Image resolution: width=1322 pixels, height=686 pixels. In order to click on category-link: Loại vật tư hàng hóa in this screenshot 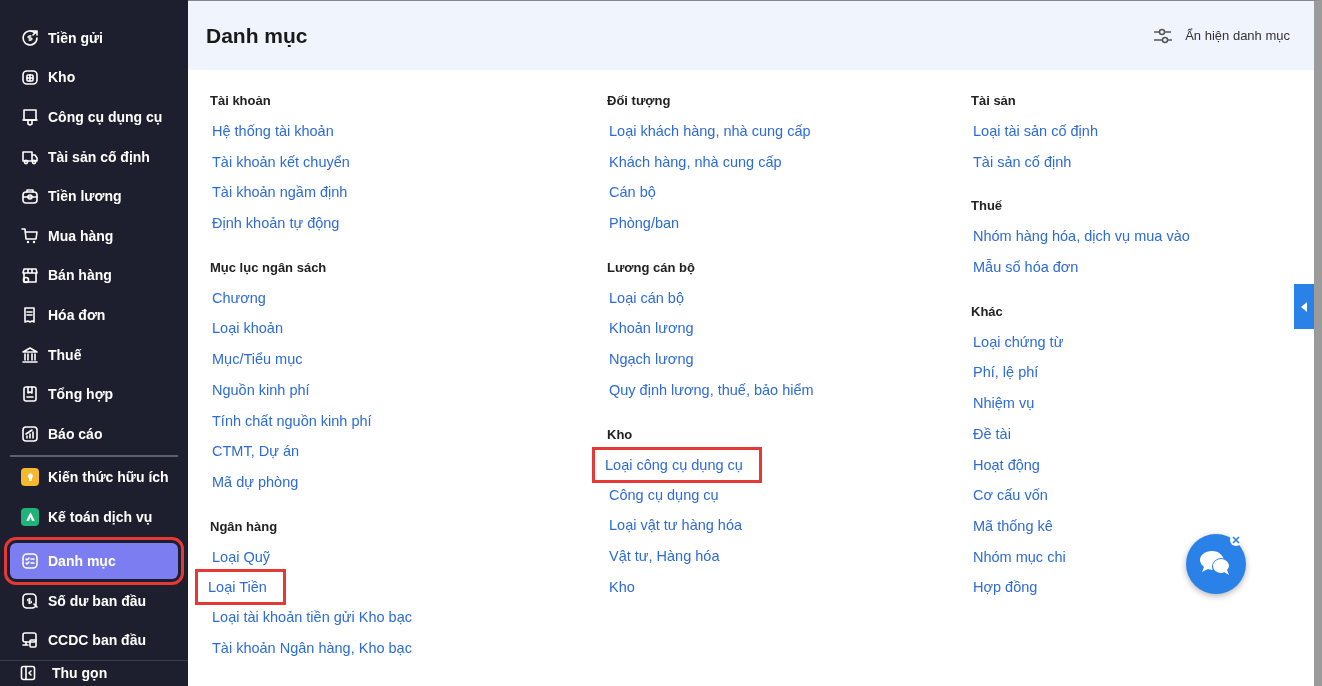, I will do `click(676, 525)`.